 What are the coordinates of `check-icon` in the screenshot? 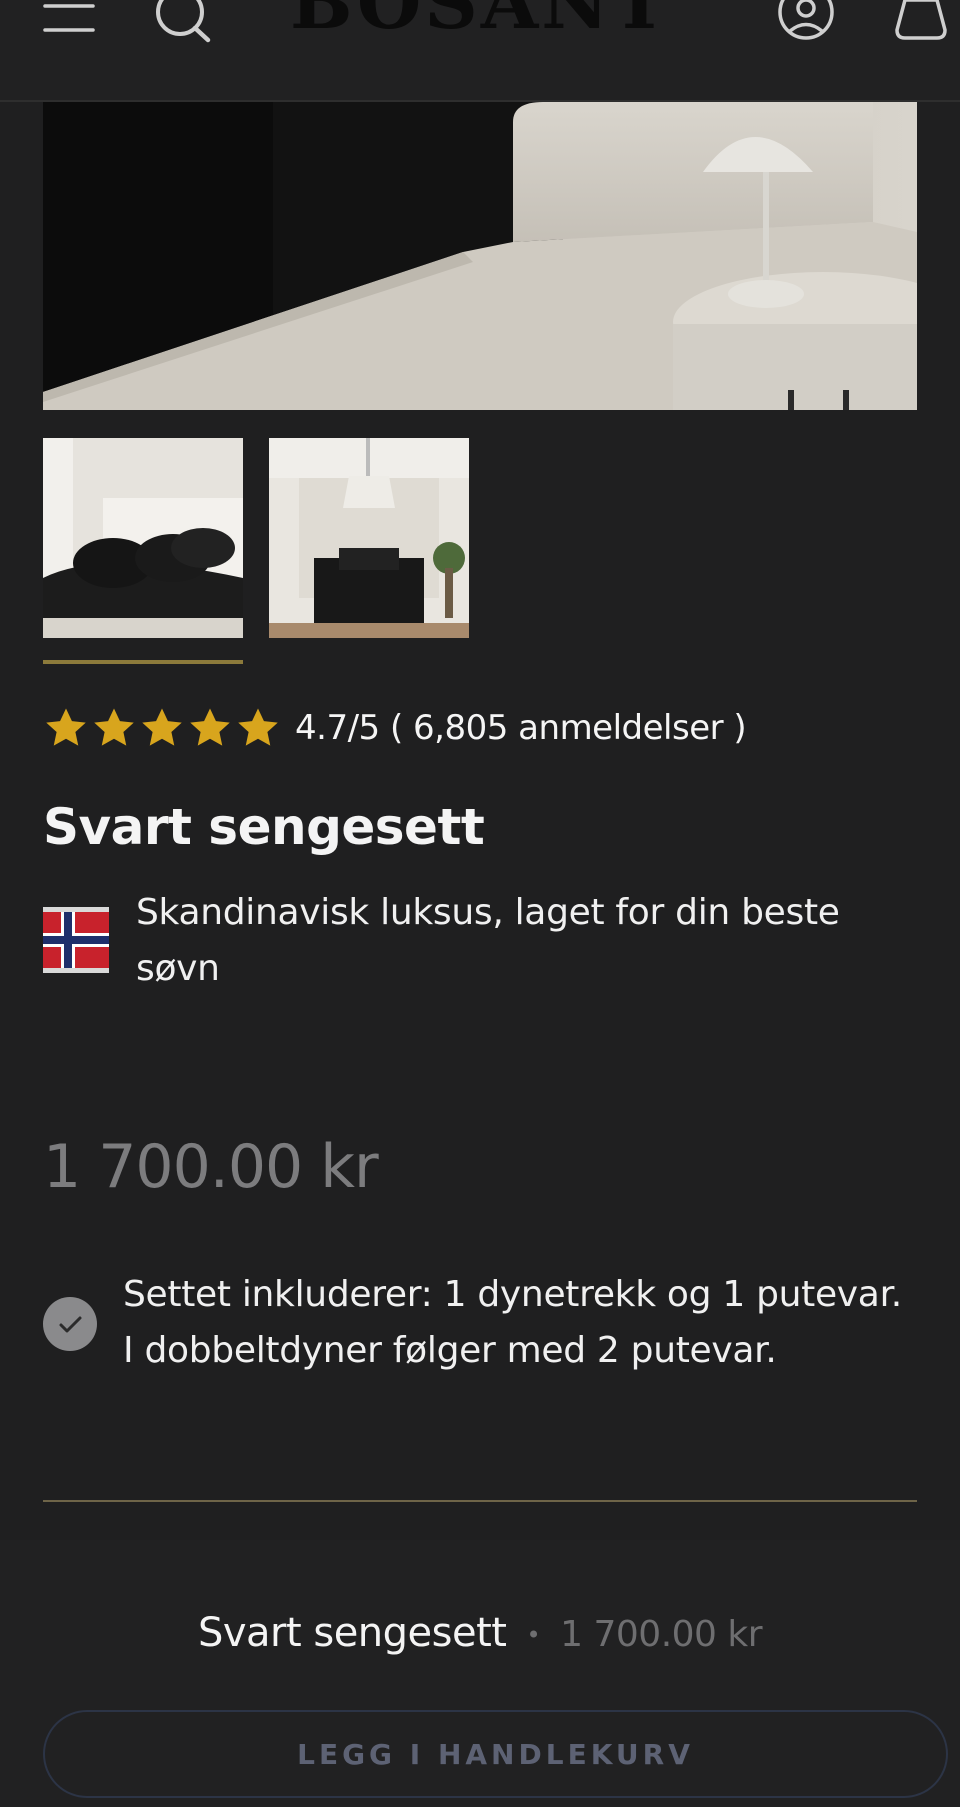 It's located at (70, 1324).